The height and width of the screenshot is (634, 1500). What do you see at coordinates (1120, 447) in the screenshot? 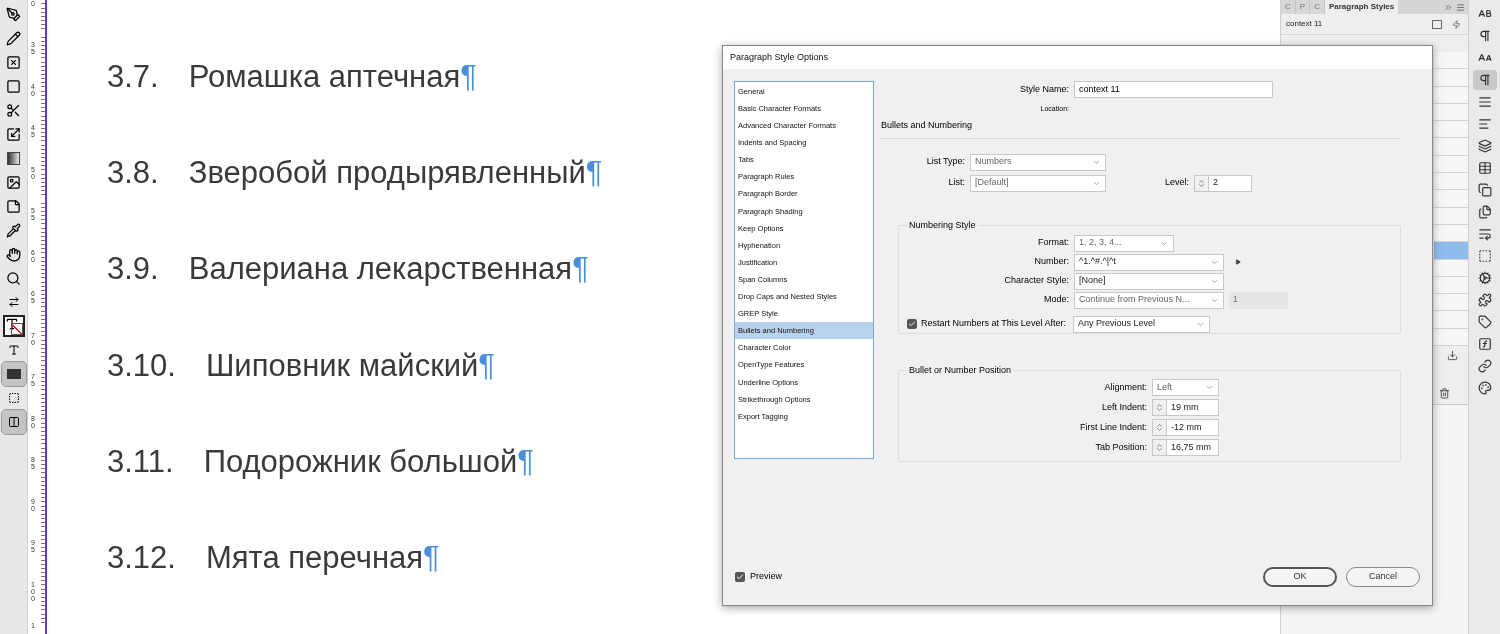
I see `field-label: Tab Position:` at bounding box center [1120, 447].